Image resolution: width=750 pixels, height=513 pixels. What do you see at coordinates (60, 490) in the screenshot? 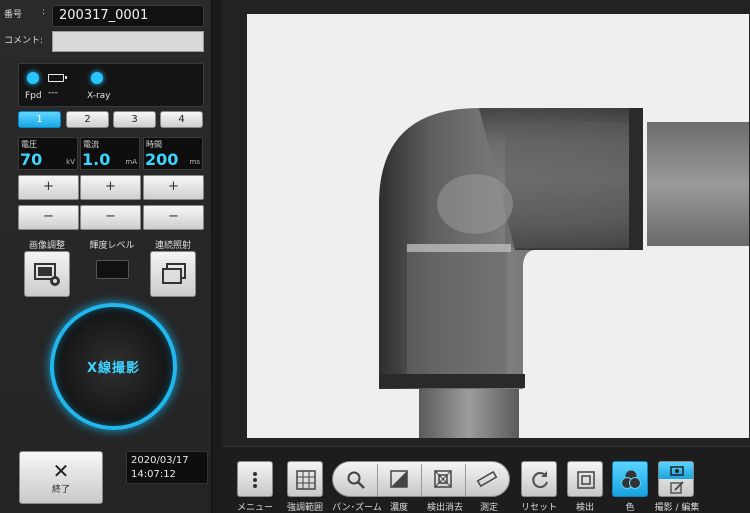
I see `exit-label: 終了` at bounding box center [60, 490].